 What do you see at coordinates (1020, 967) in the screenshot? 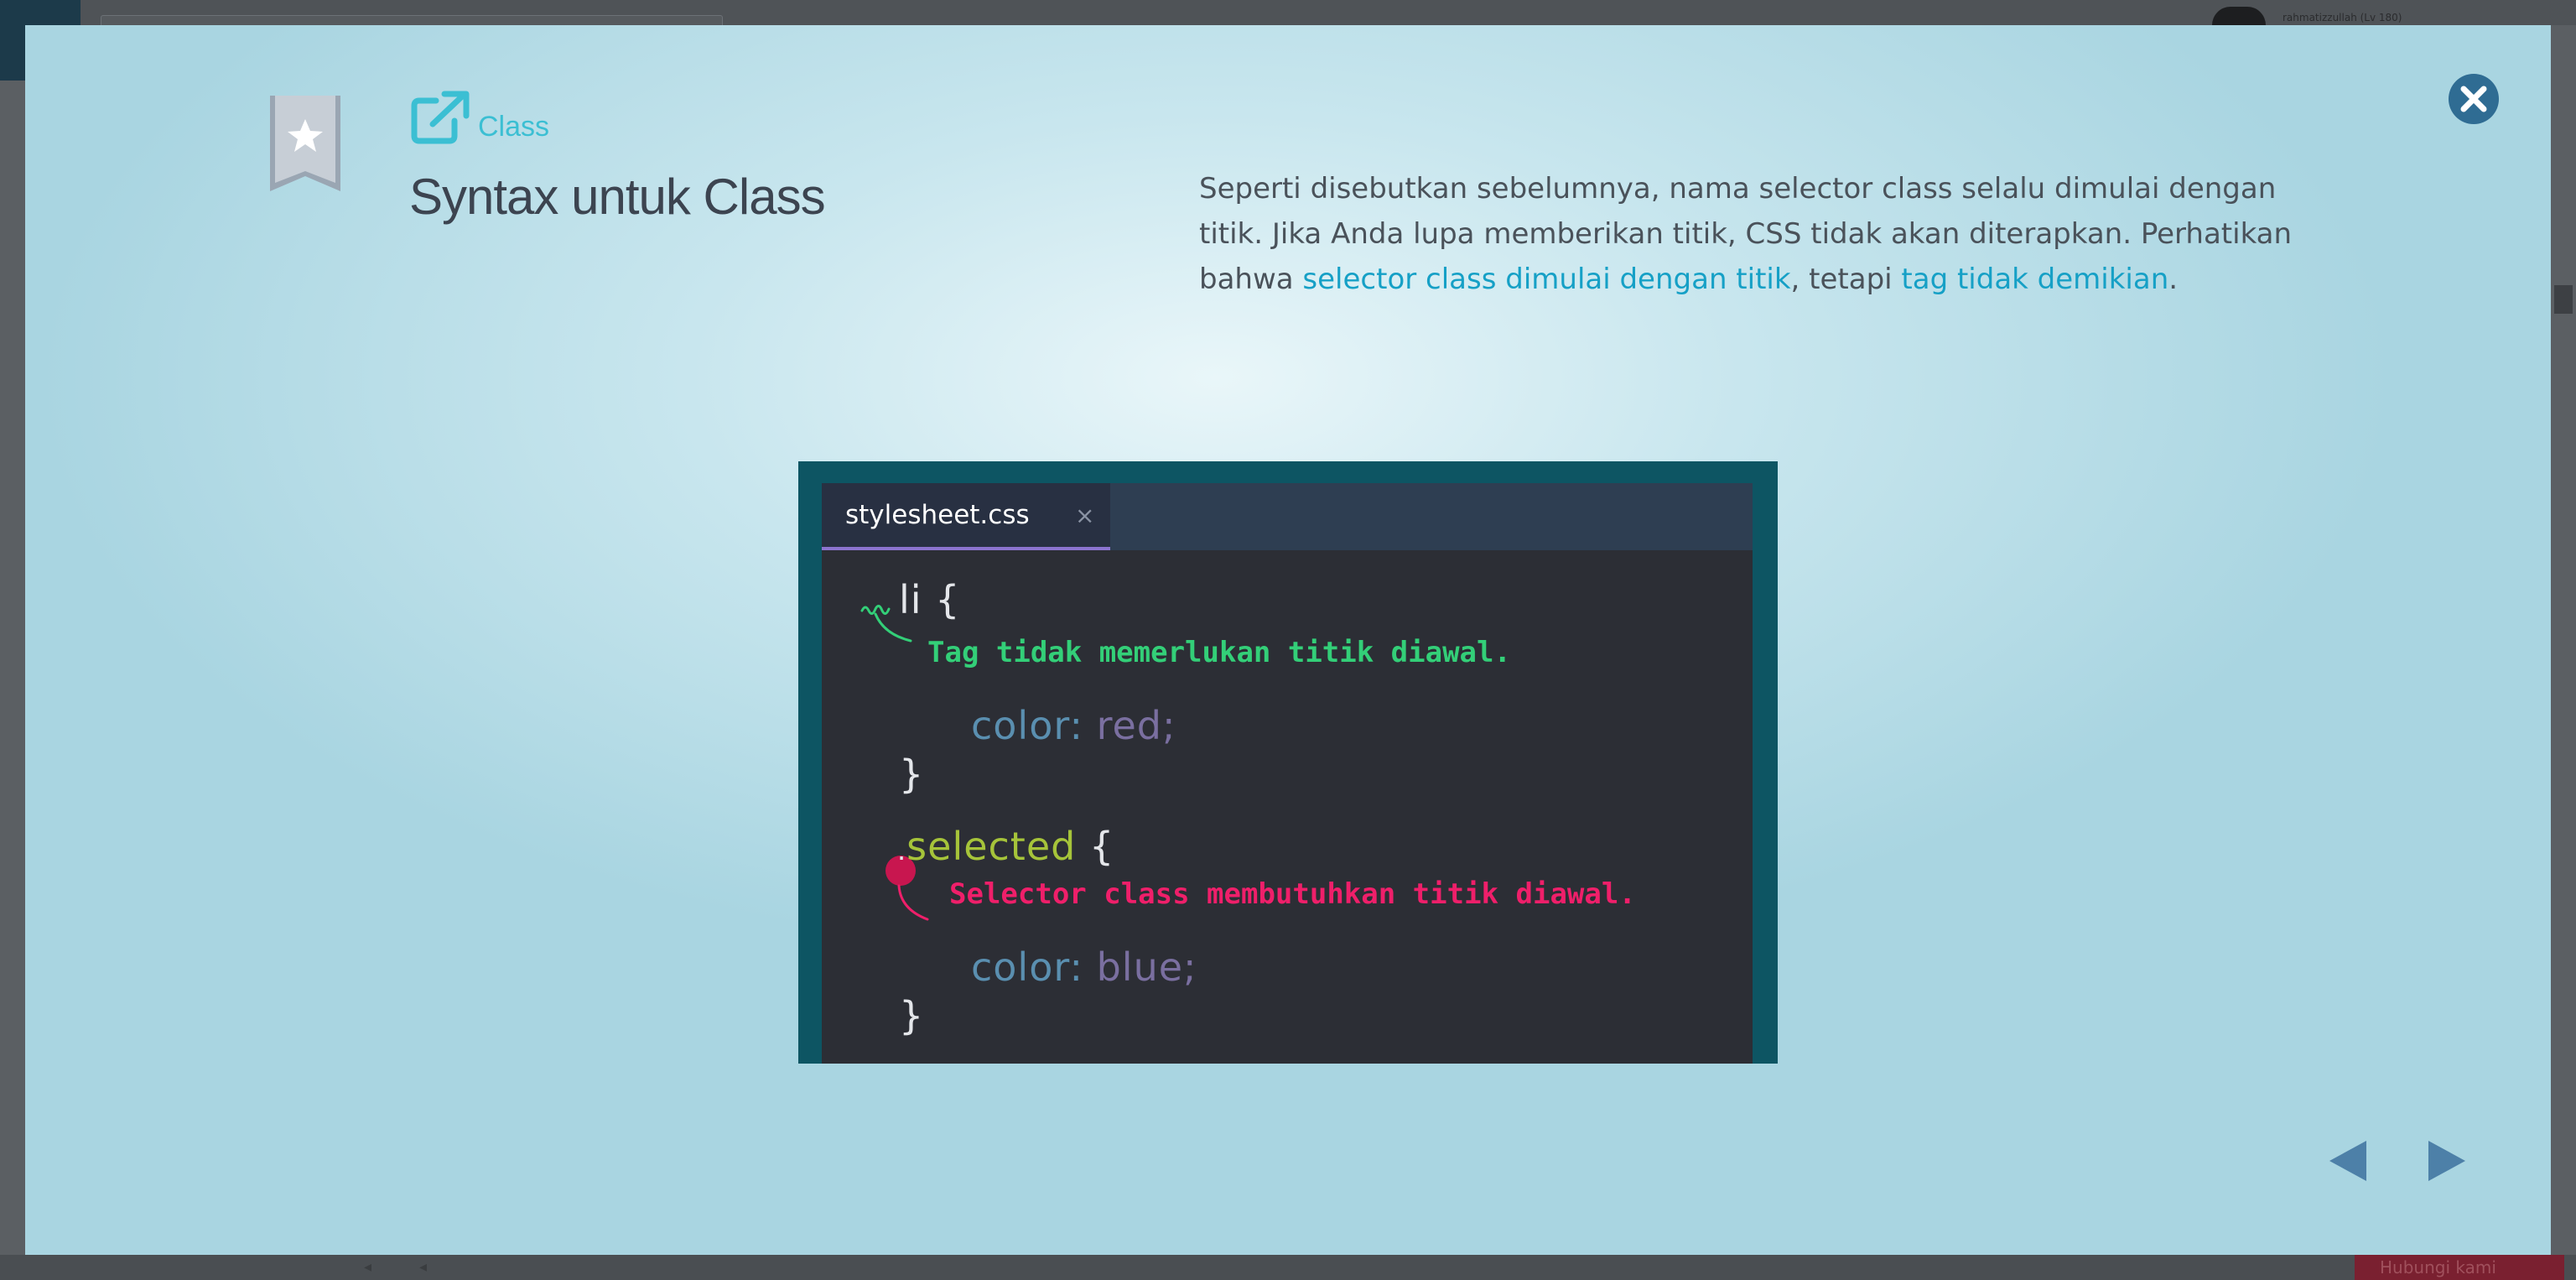
I see `code-property-2: color` at bounding box center [1020, 967].